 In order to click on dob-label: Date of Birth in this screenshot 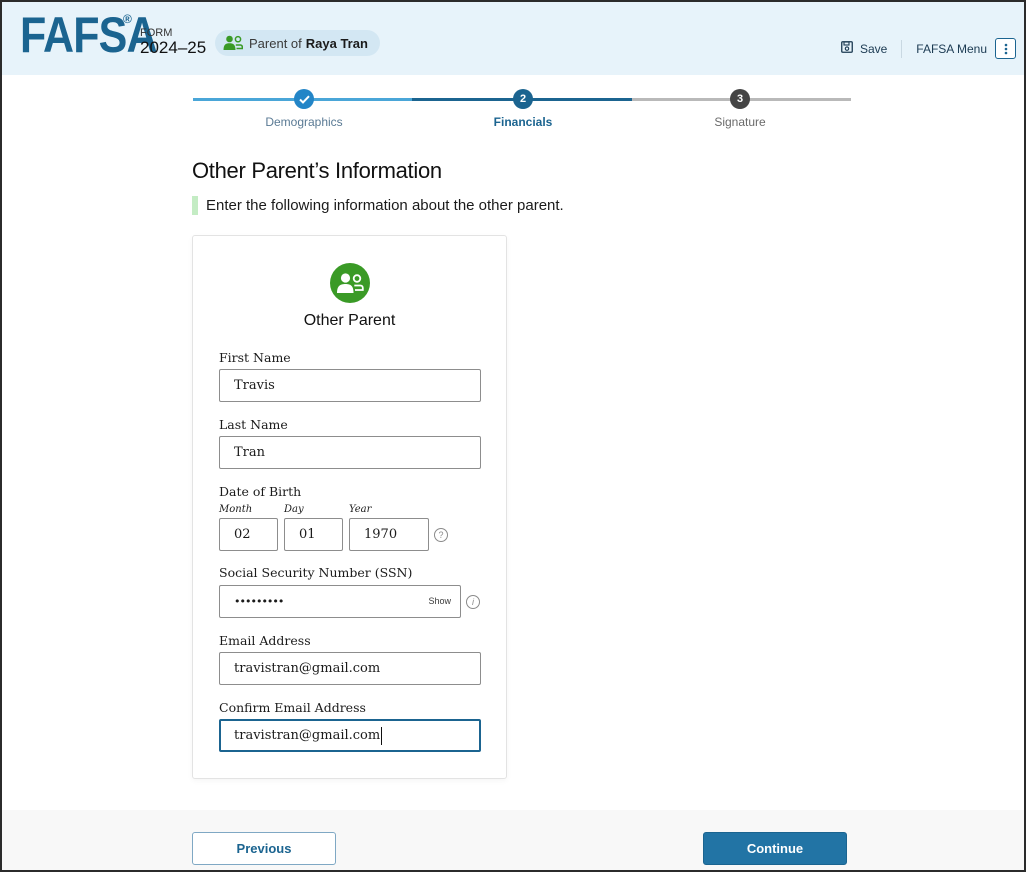, I will do `click(260, 491)`.